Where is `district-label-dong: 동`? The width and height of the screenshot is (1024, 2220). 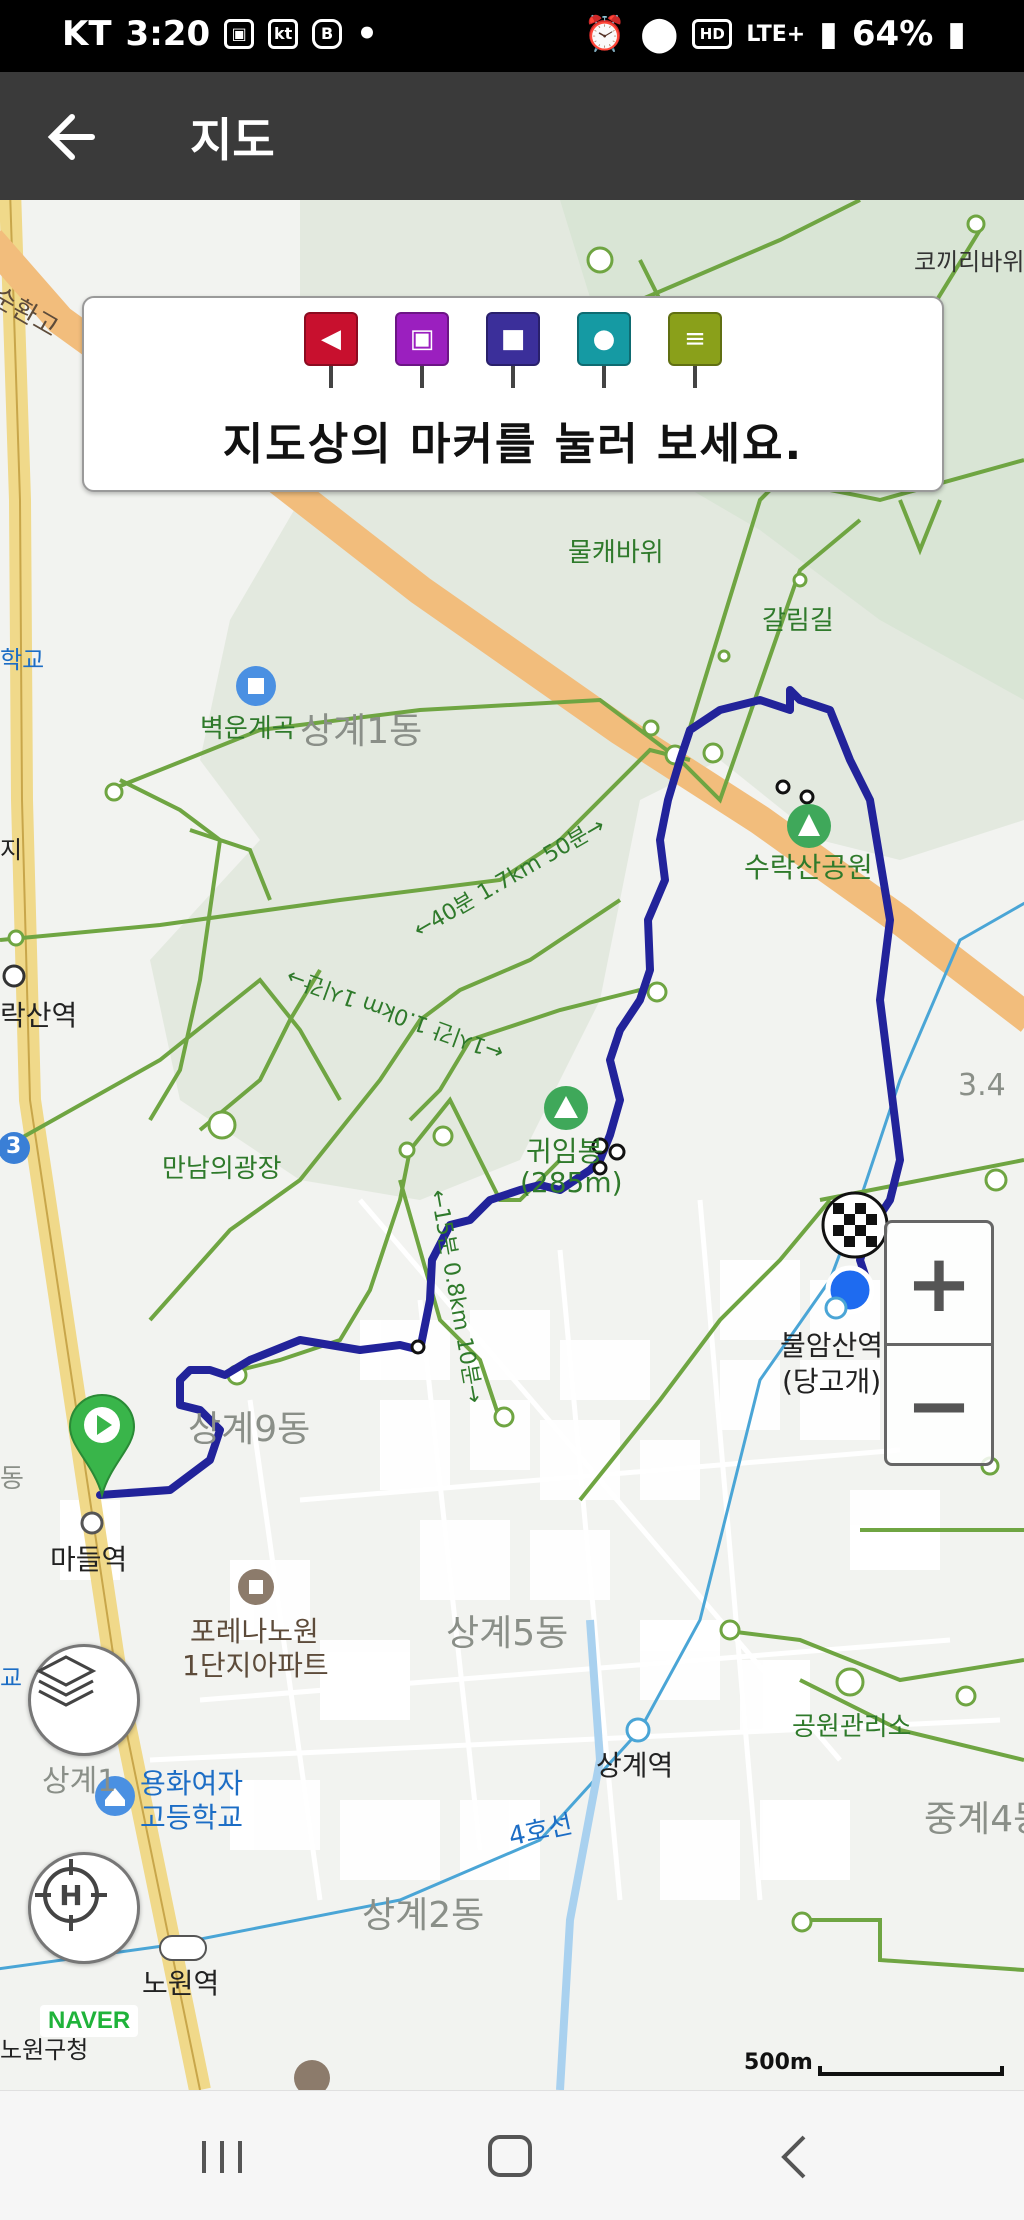
district-label-dong: 동 is located at coordinates (12, 1479).